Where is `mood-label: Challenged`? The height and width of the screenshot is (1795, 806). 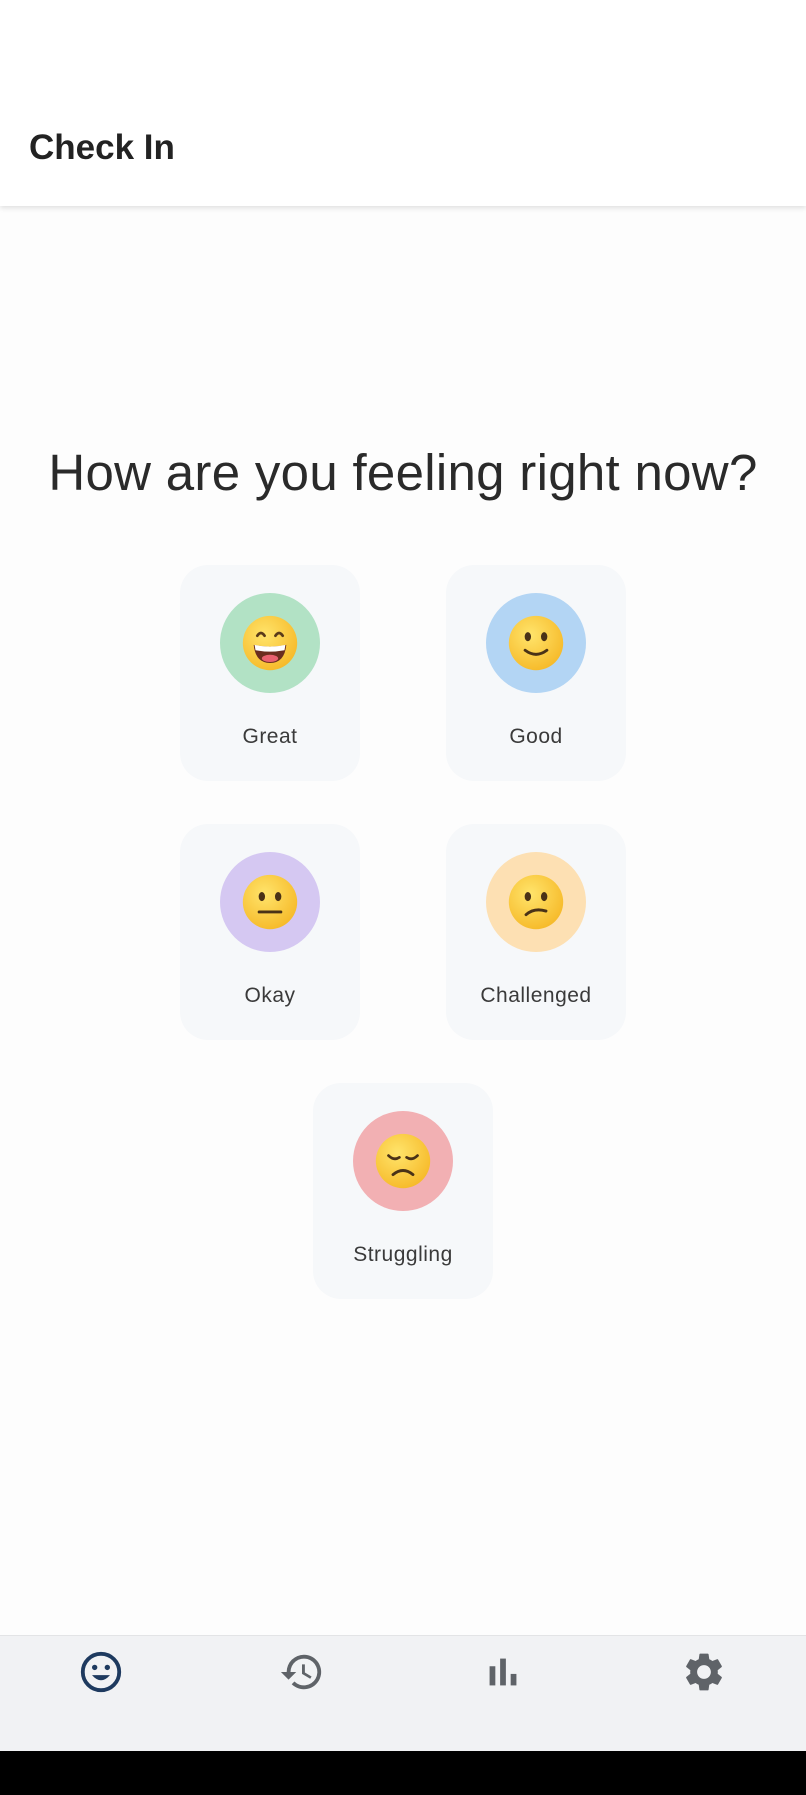
mood-label: Challenged is located at coordinates (536, 995).